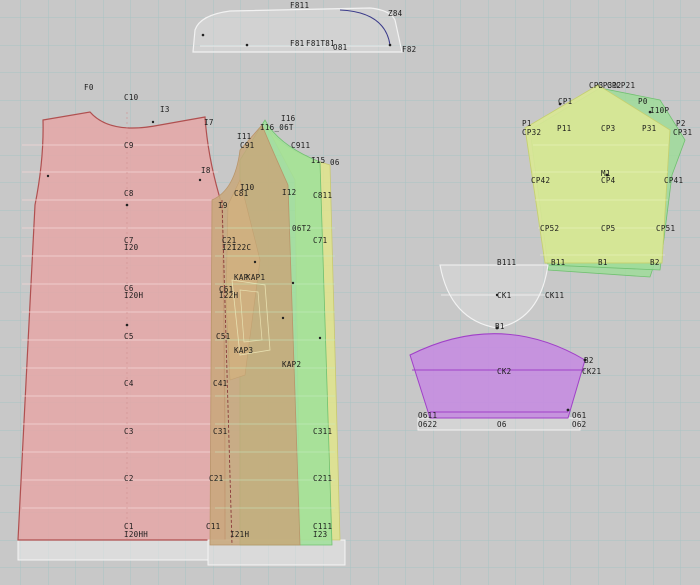  What do you see at coordinates (301, 228) in the screenshot?
I see `label-back: 06T2` at bounding box center [301, 228].